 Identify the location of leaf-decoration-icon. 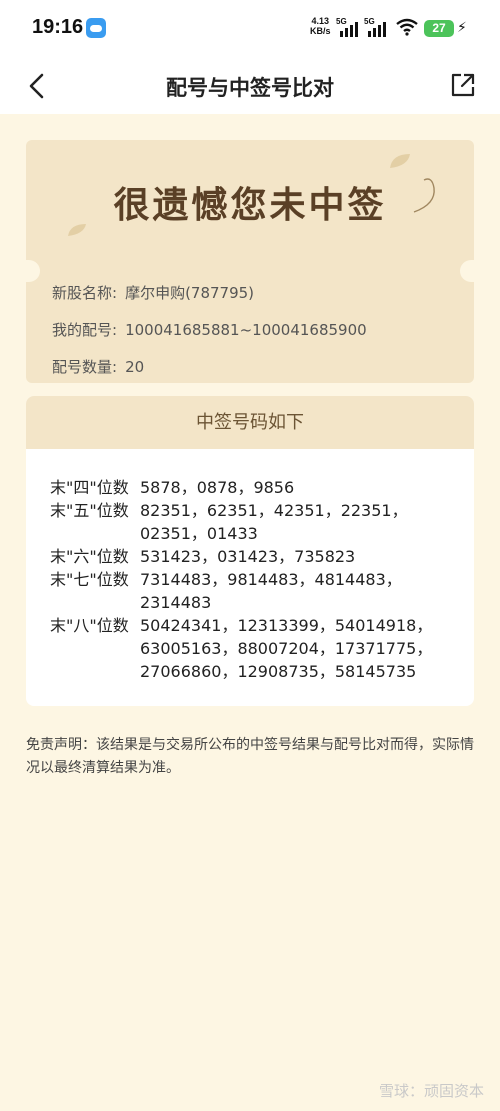
(400, 161).